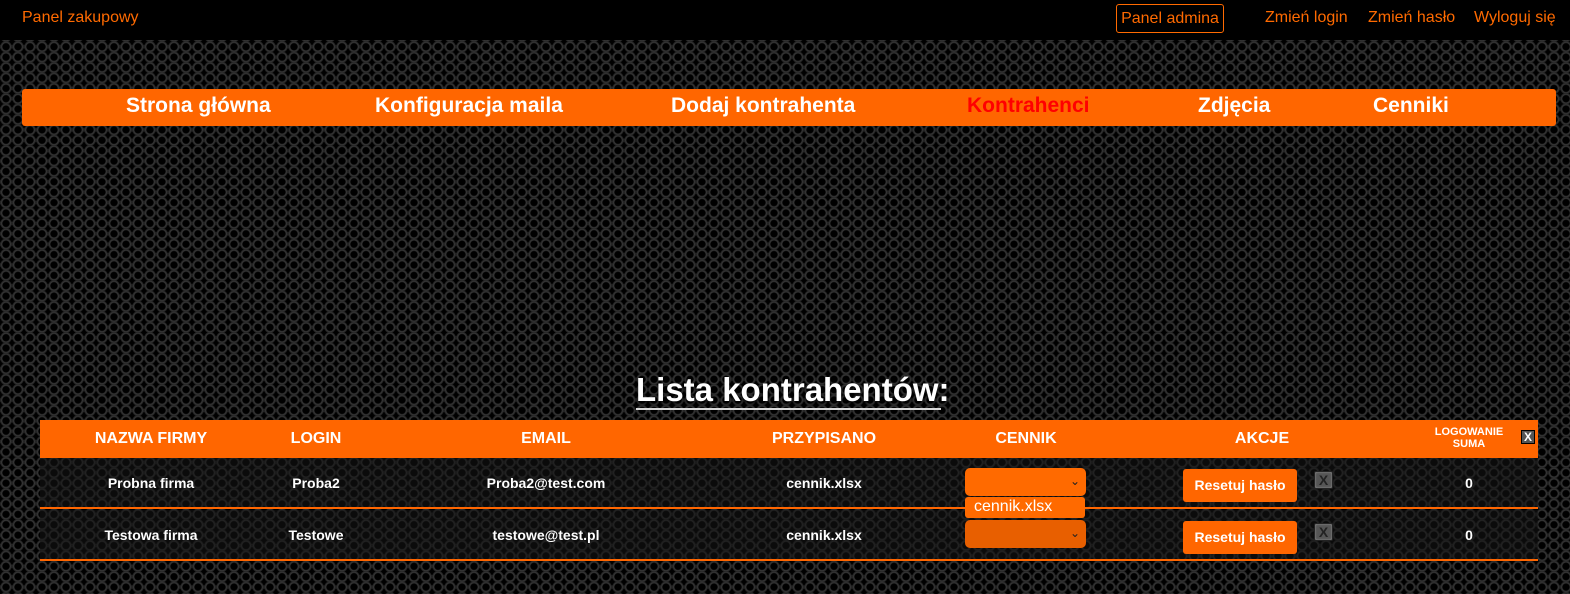 The width and height of the screenshot is (1570, 594). I want to click on header-actions: AKCJE, so click(1262, 438).